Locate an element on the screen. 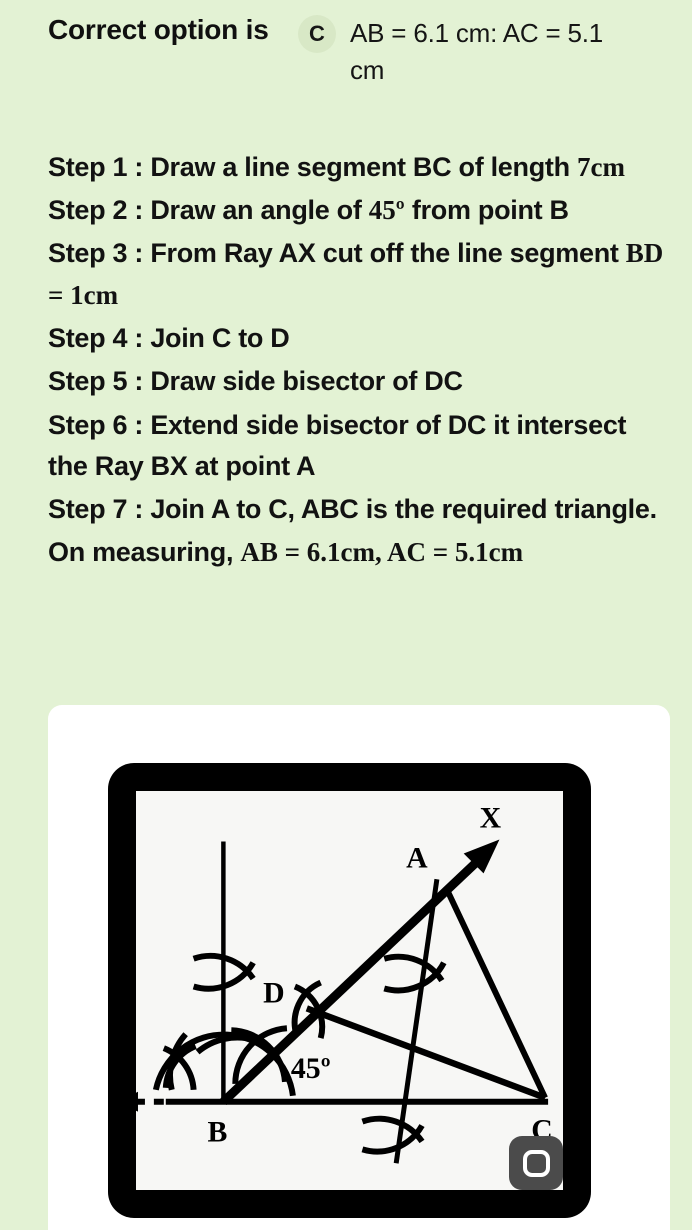 The image size is (692, 1230). label-x: X is located at coordinates (491, 818).